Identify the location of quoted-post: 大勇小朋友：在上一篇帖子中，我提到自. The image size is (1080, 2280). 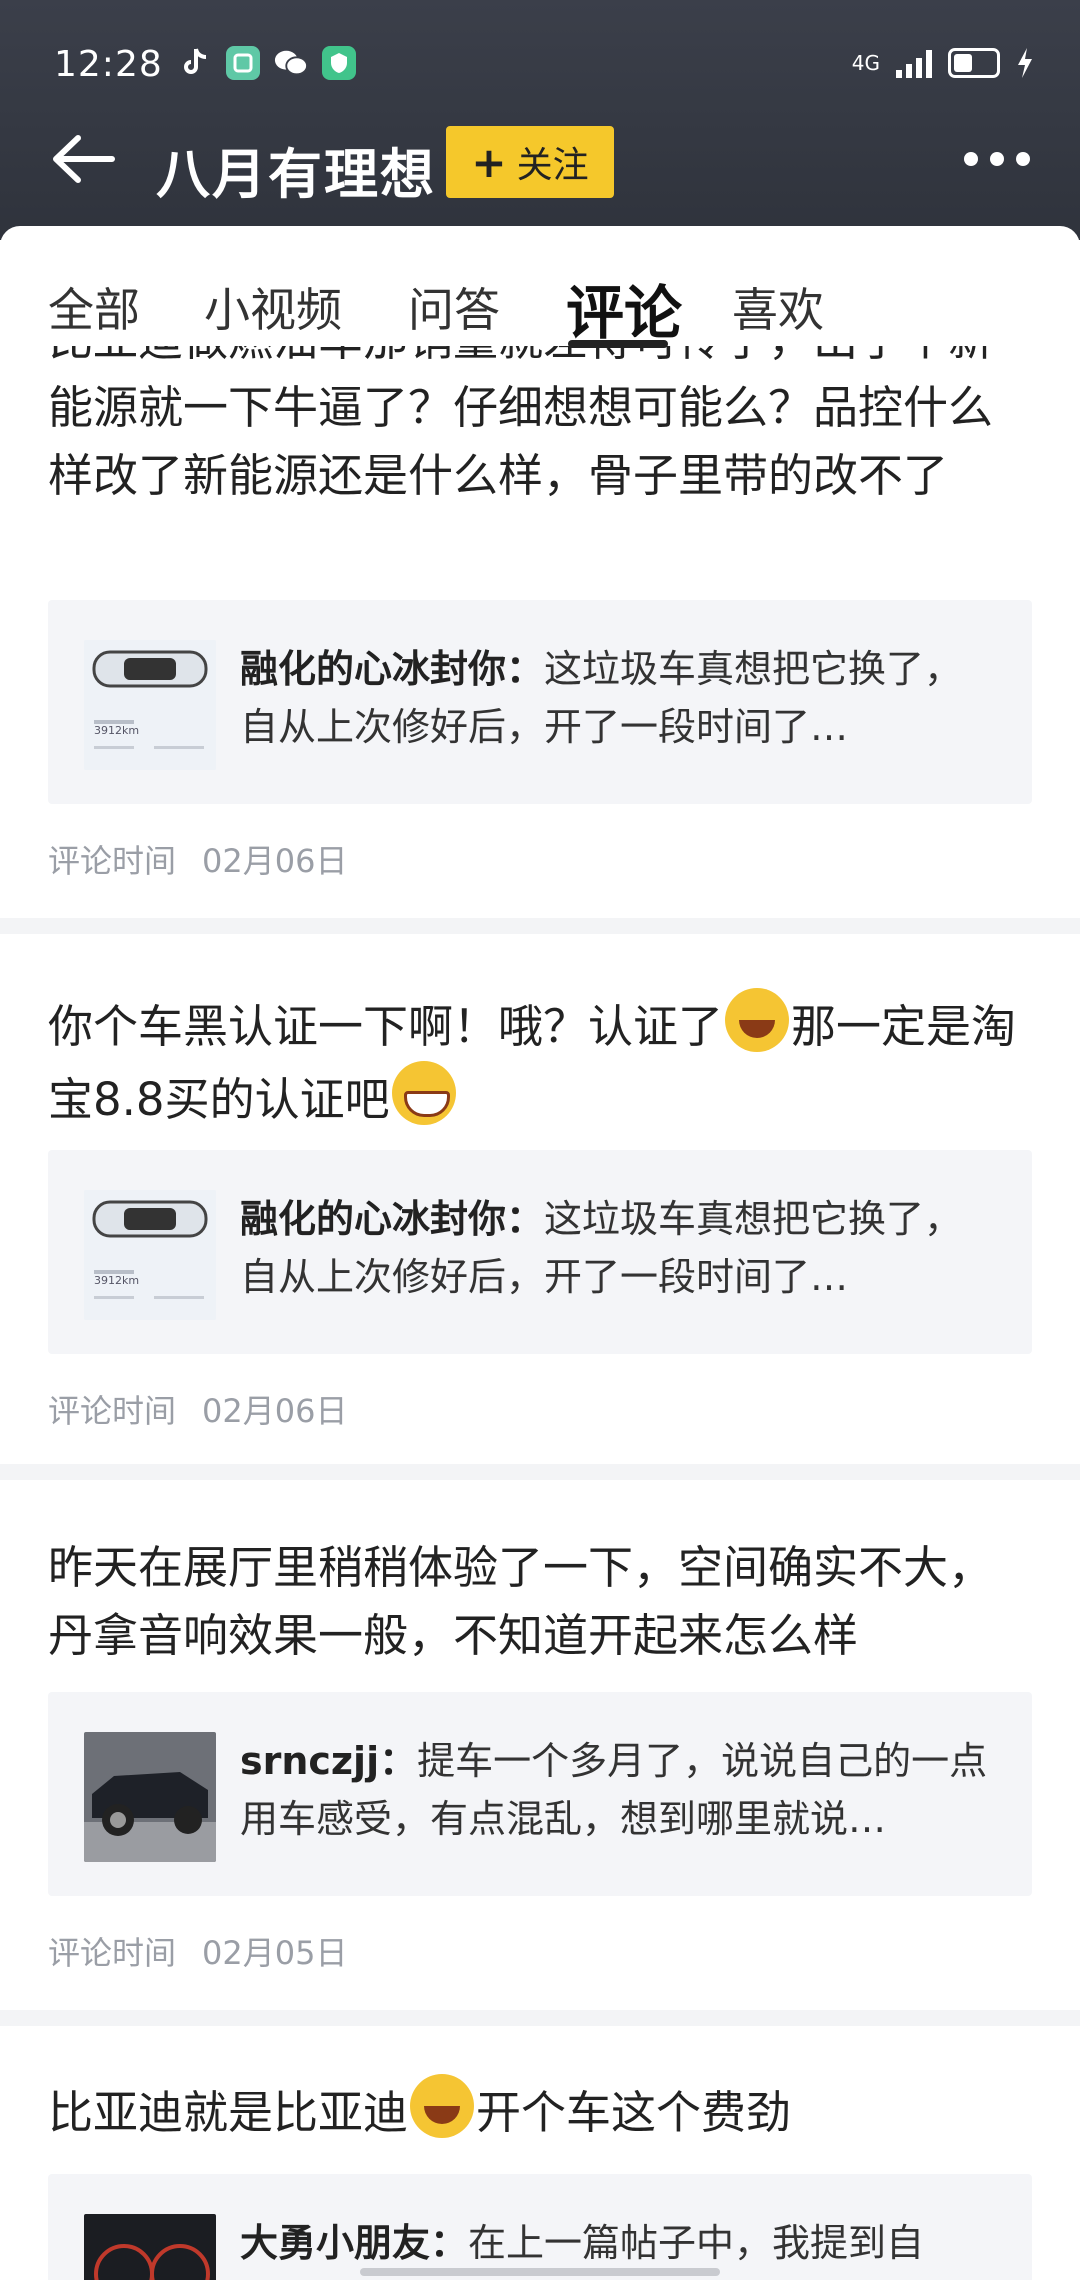
(540, 2227).